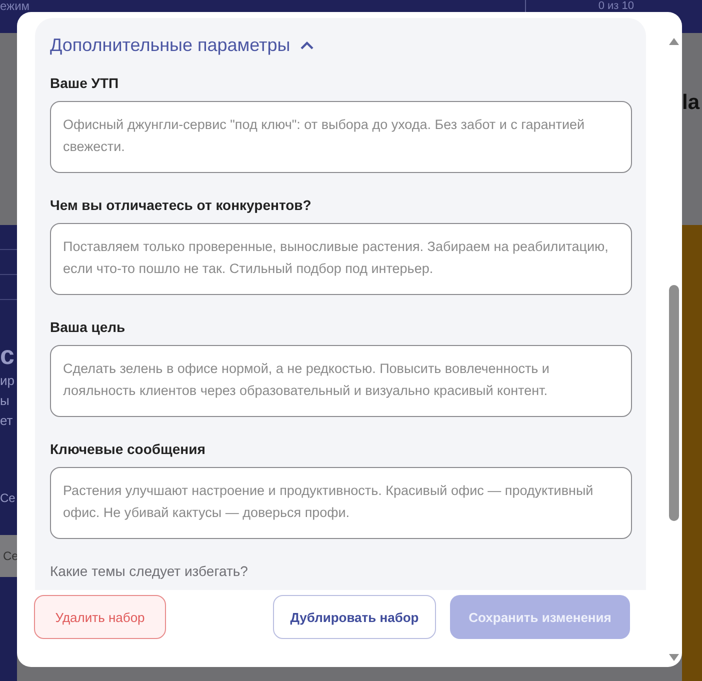  Describe the element at coordinates (5, 401) in the screenshot. I see `text-fragment: ы` at that location.